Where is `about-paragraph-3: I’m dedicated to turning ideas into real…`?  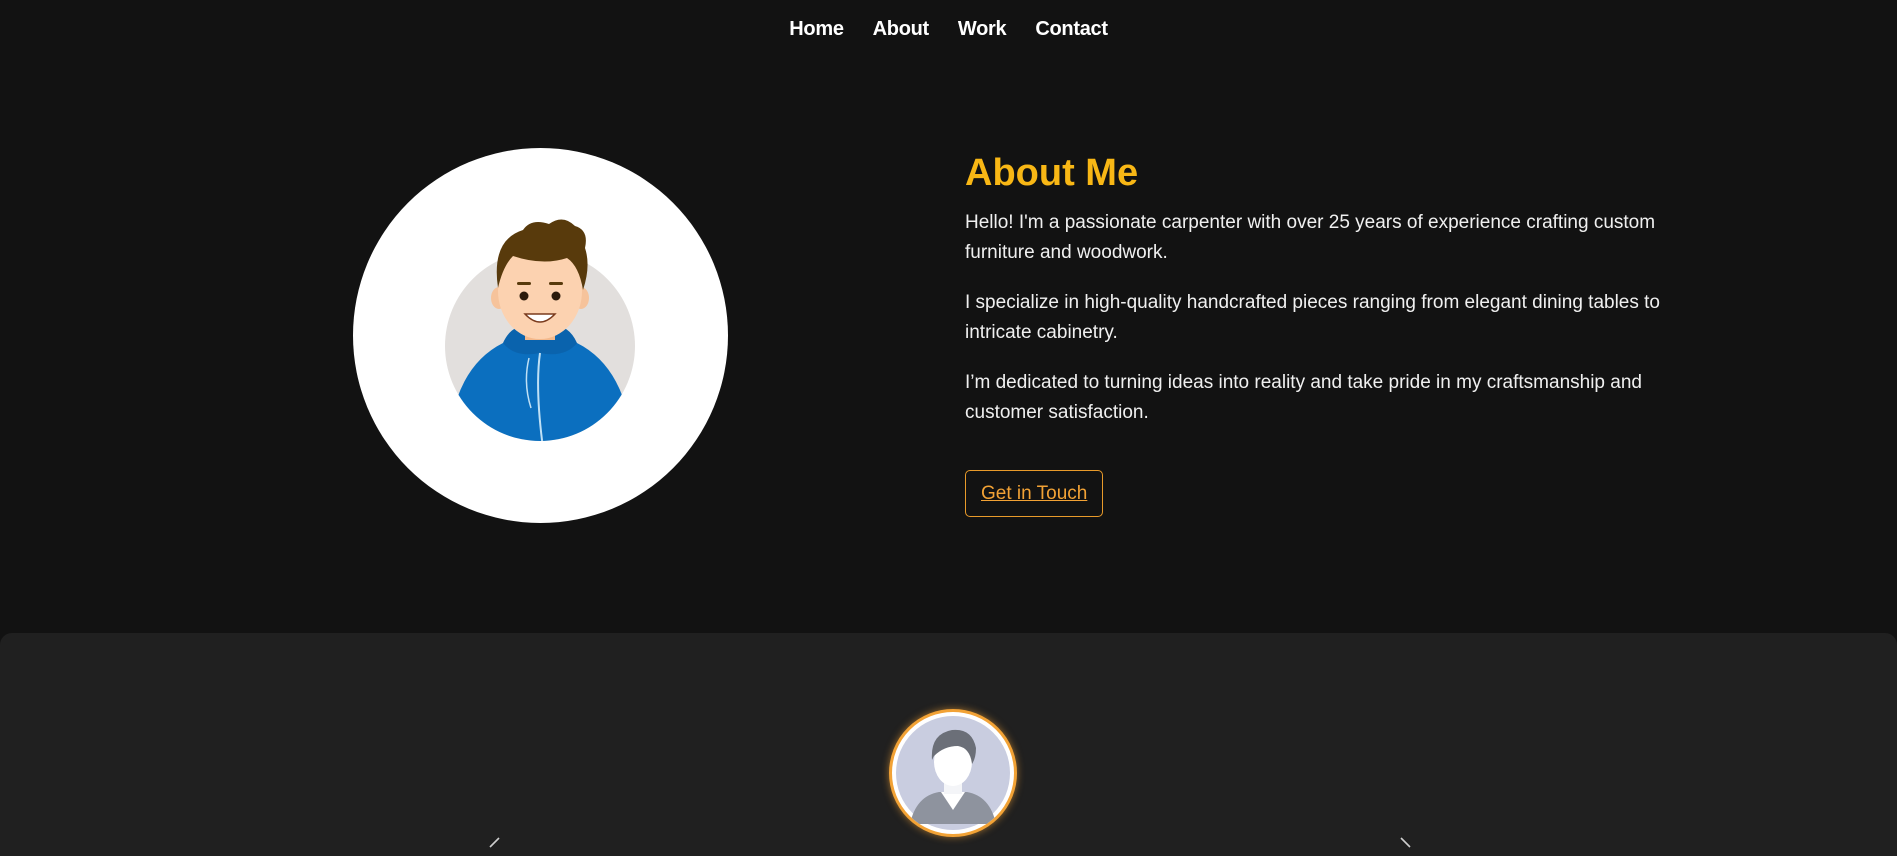
about-paragraph-3: I’m dedicated to turning ideas into real… is located at coordinates (1303, 397).